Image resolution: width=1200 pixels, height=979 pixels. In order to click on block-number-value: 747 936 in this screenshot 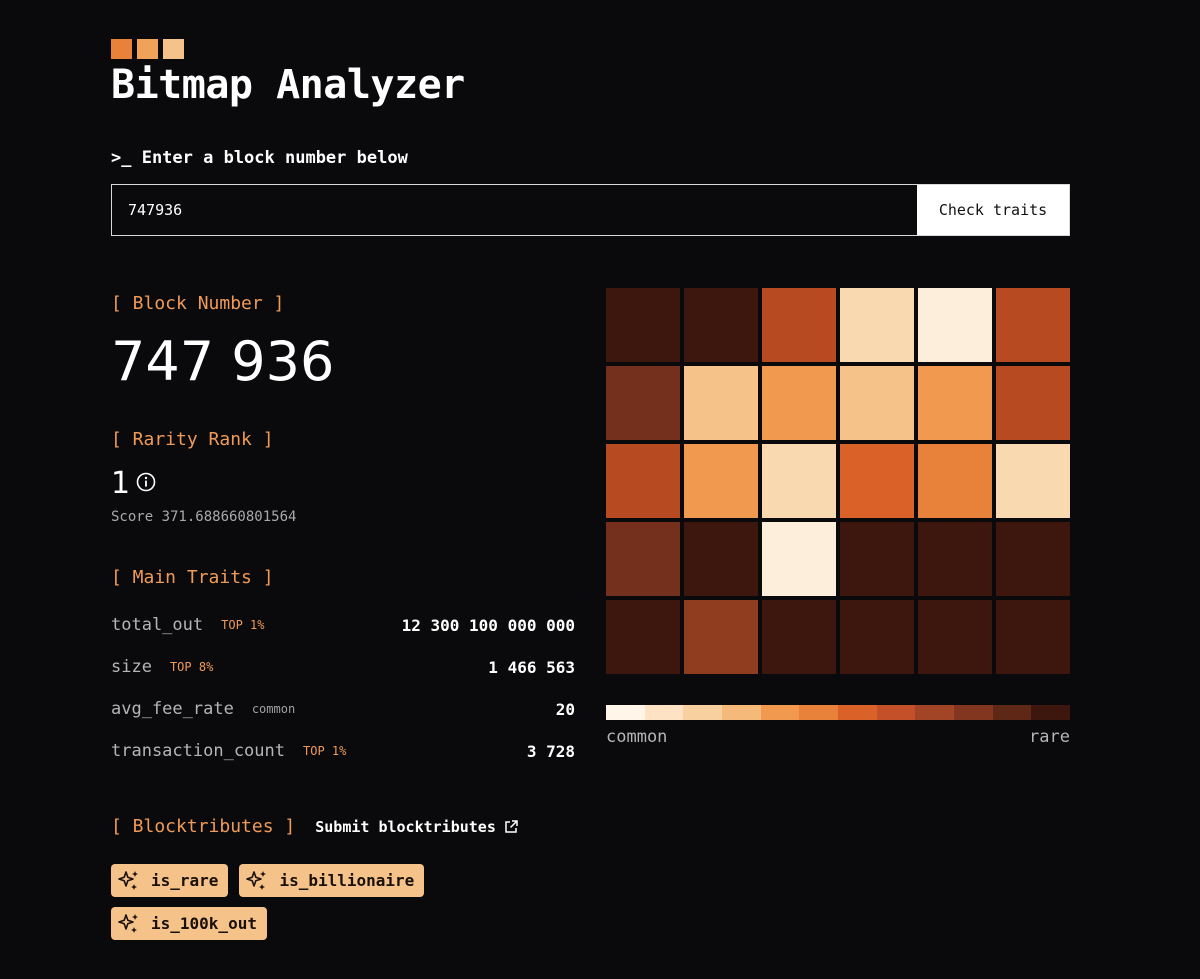, I will do `click(223, 361)`.